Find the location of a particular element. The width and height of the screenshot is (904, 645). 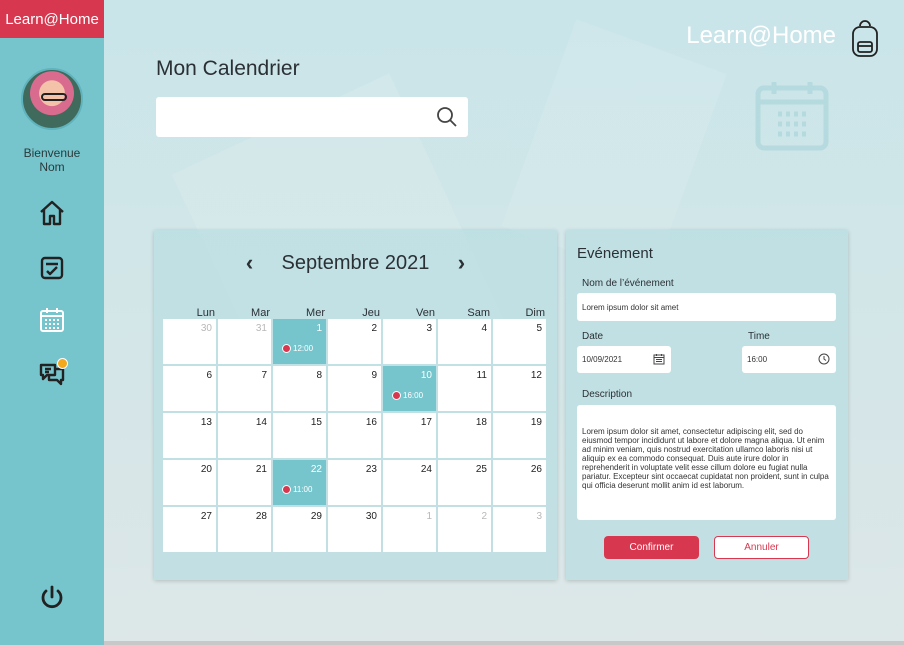

calendar-day: 21 is located at coordinates (244, 482).